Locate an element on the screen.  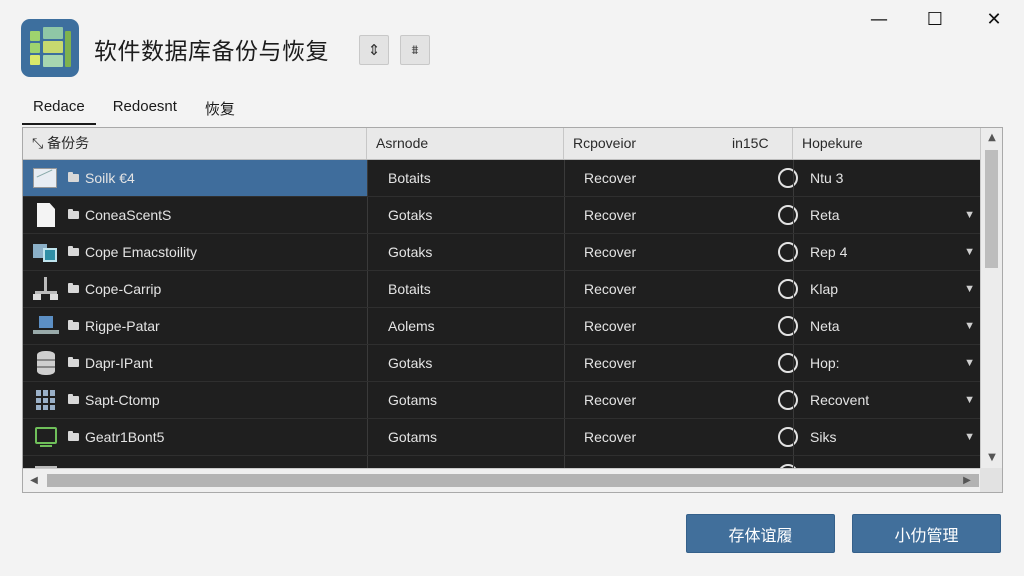
row-extra: Rep 4 is located at coordinates (829, 252).